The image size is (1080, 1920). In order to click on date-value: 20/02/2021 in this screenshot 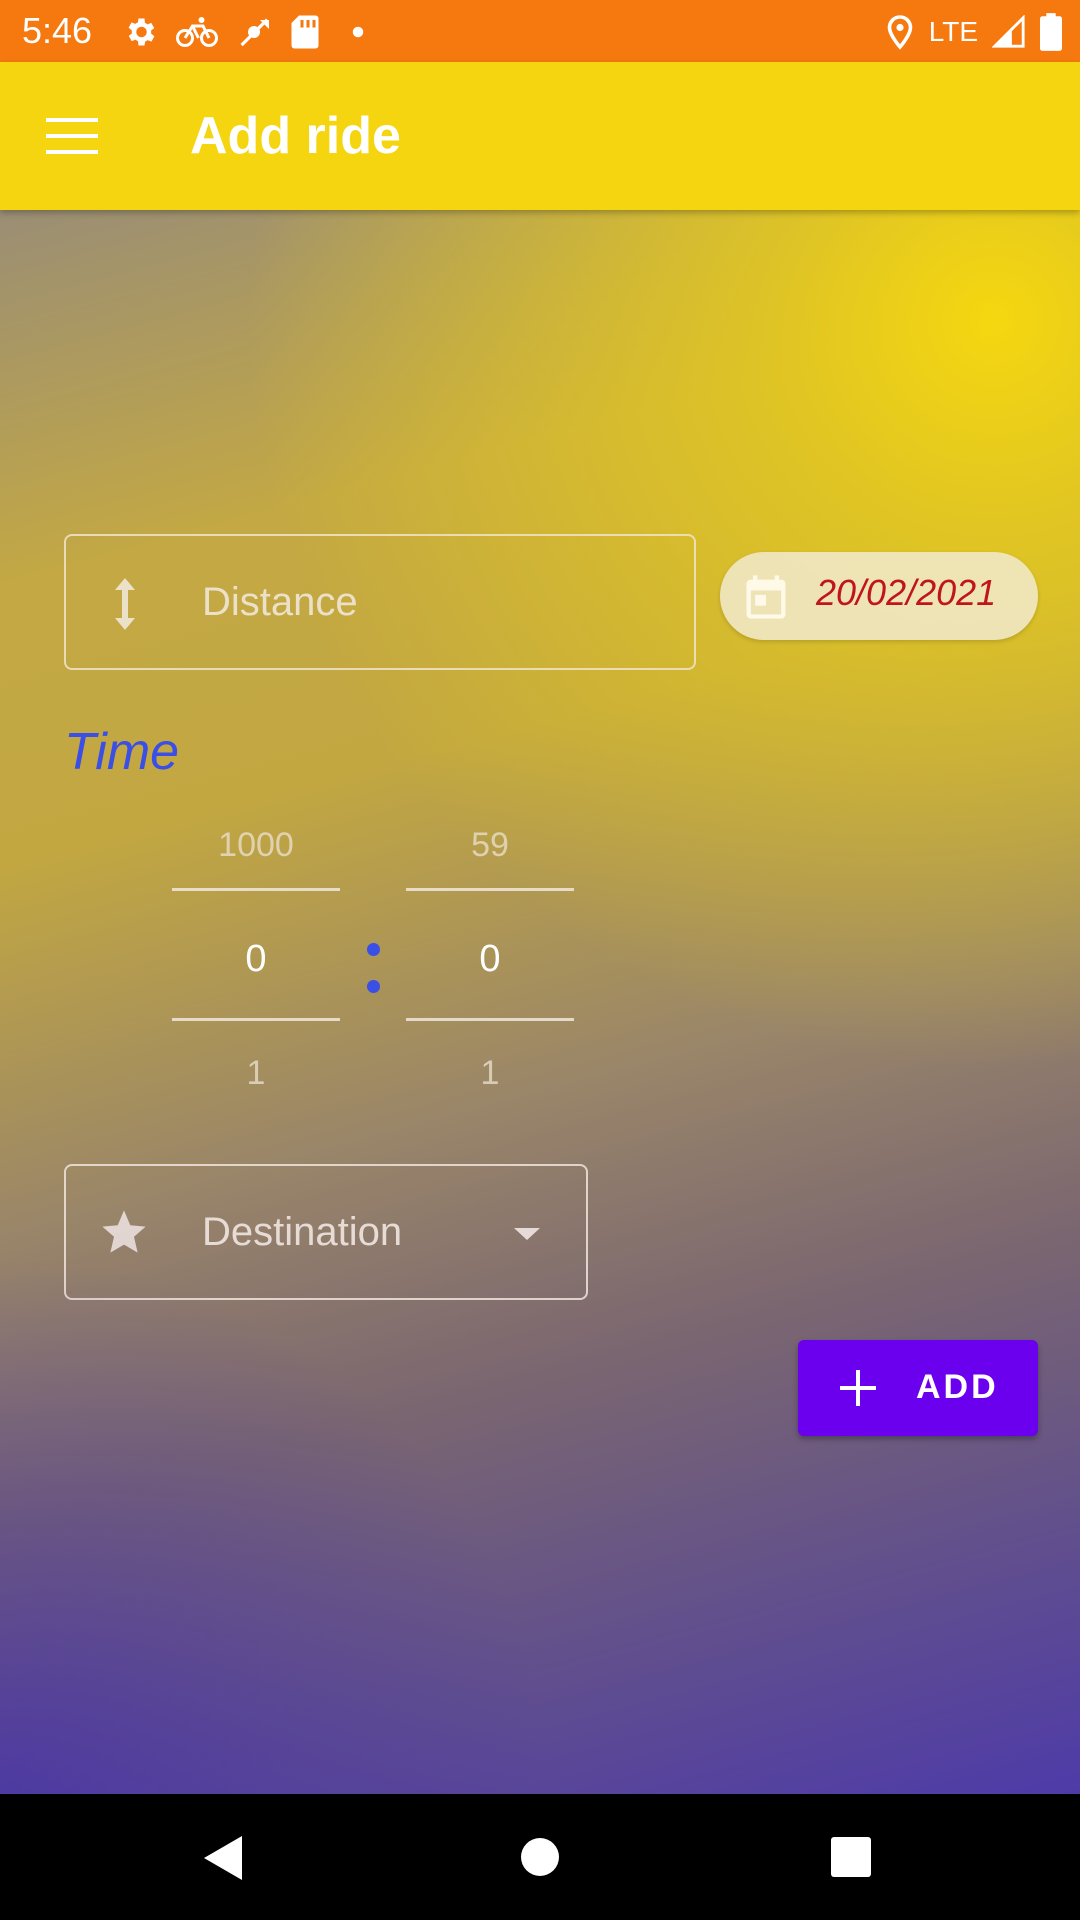, I will do `click(906, 592)`.